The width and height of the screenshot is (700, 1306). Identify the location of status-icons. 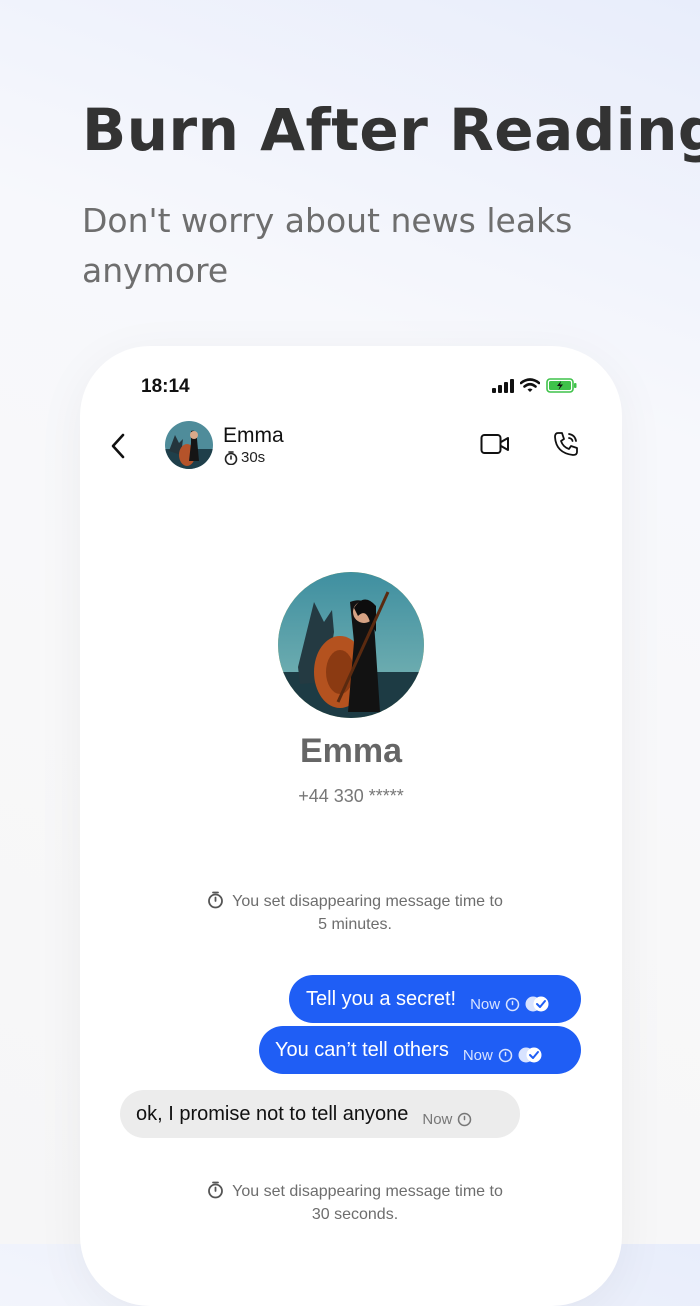
(535, 385).